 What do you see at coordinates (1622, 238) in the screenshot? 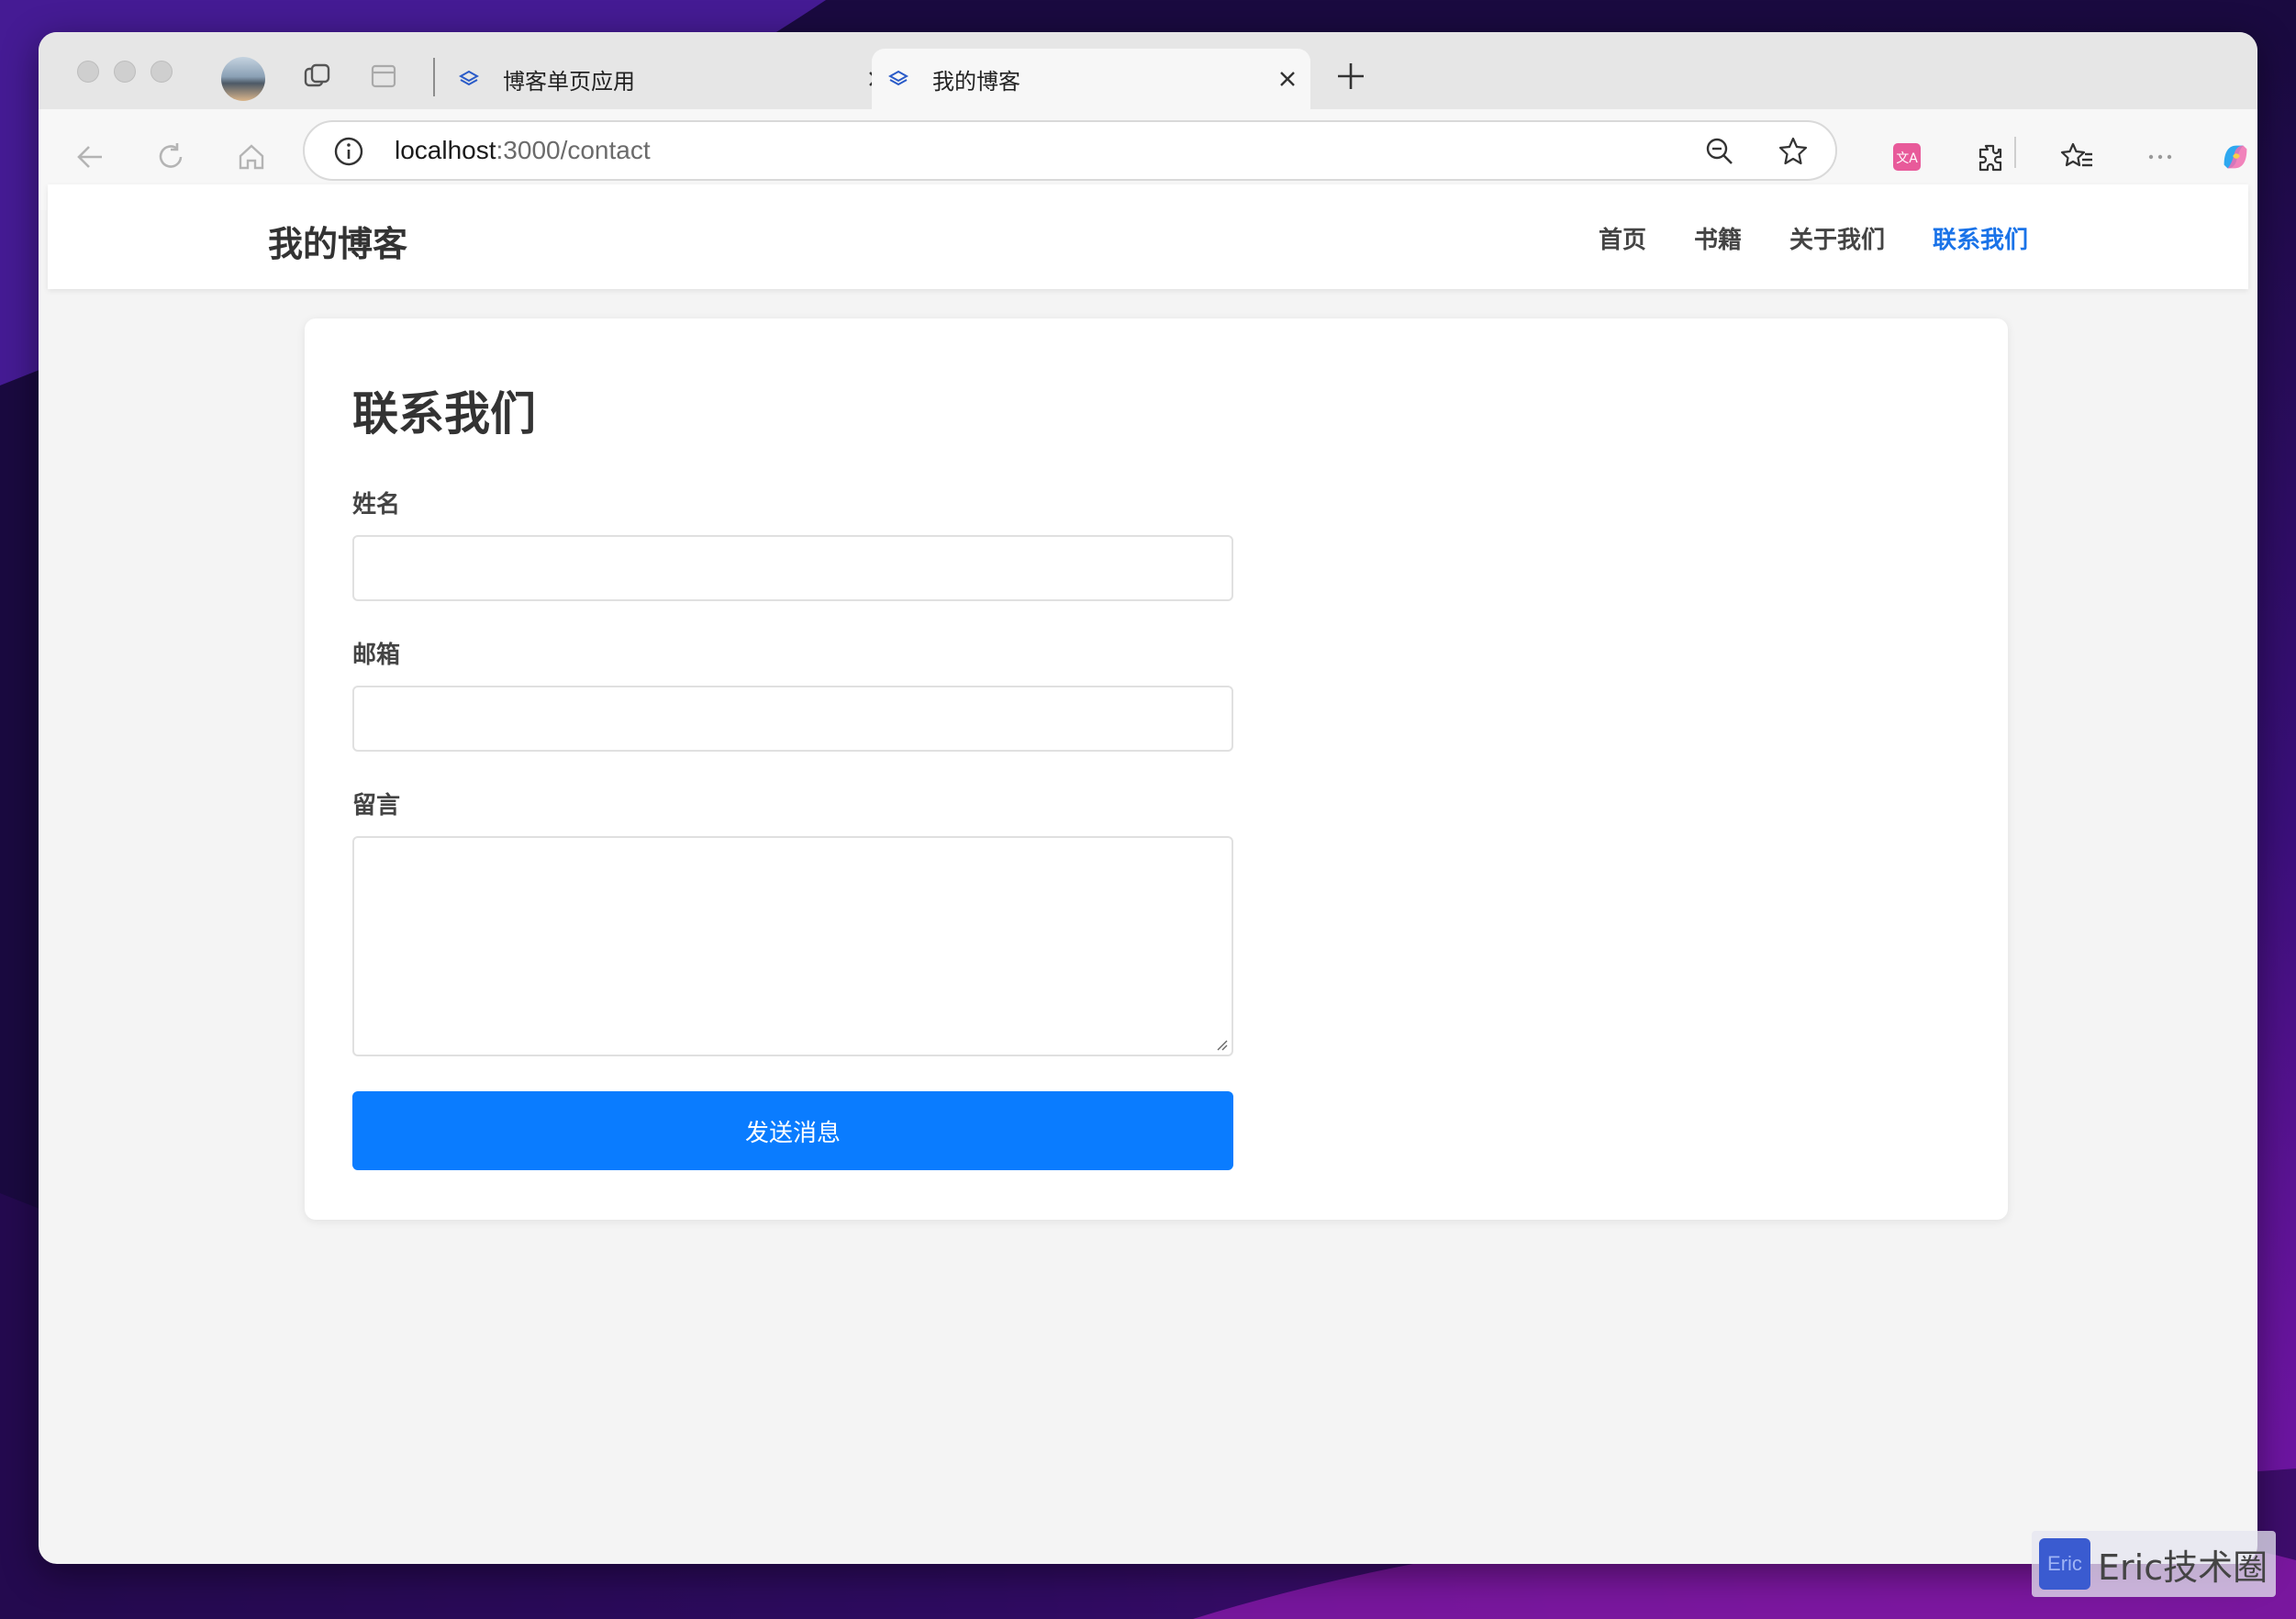
I see `nav-home: 首页` at bounding box center [1622, 238].